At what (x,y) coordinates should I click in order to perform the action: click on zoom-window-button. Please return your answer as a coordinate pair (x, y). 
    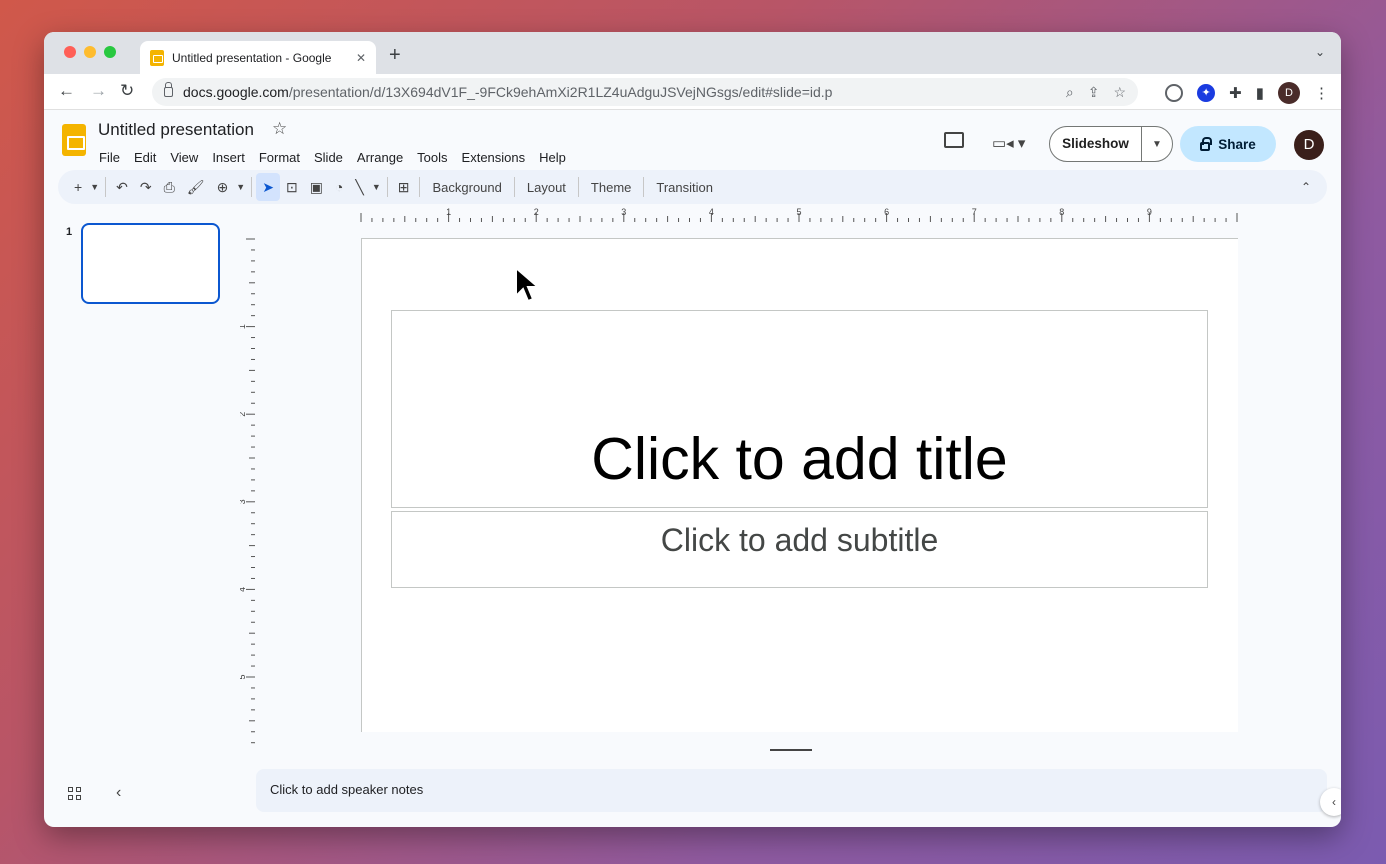
    Looking at the image, I should click on (110, 52).